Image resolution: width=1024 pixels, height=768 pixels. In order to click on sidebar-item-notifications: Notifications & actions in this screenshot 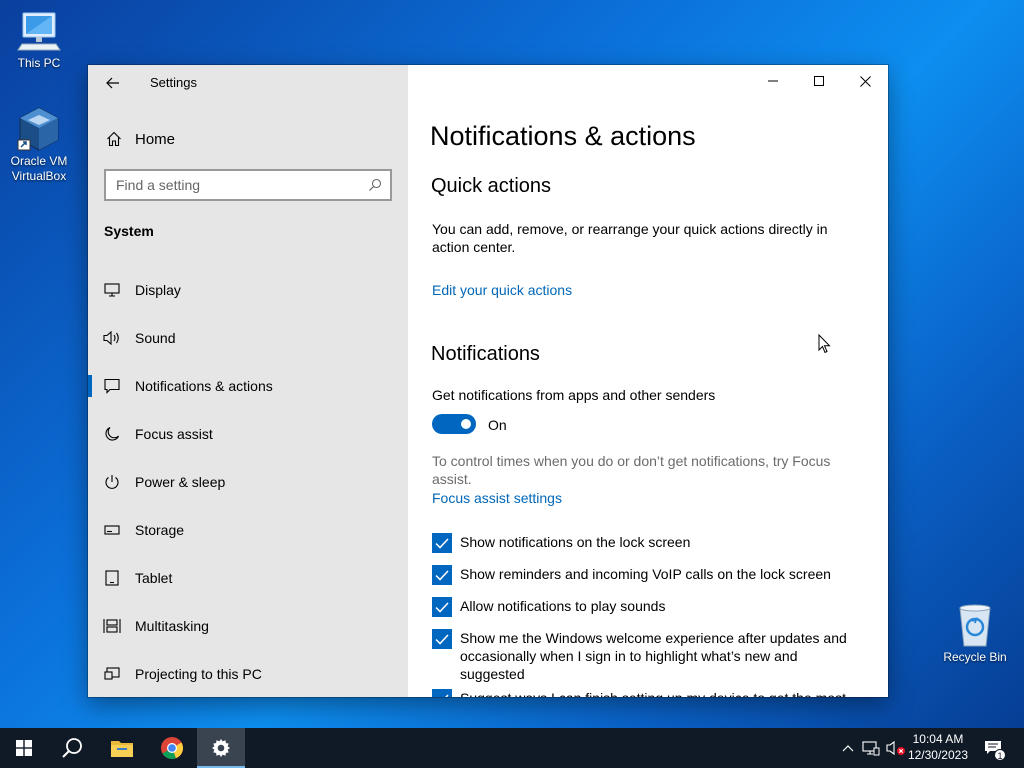, I will do `click(248, 386)`.